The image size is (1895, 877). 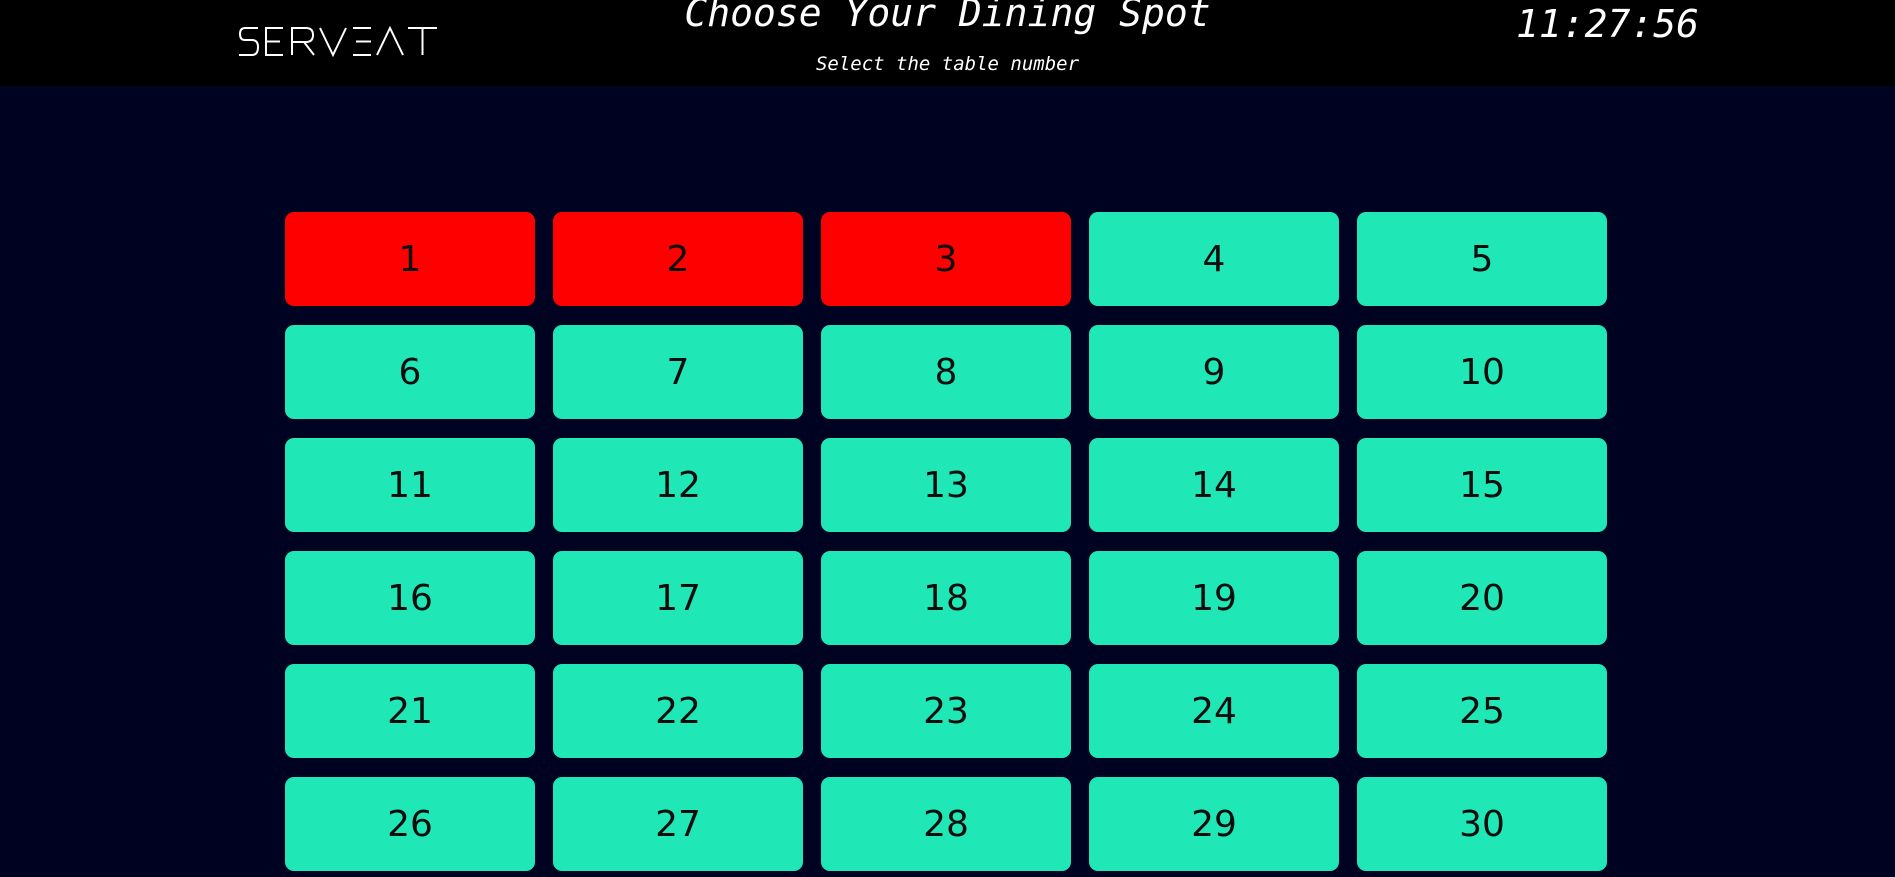 What do you see at coordinates (1214, 372) in the screenshot?
I see `table-button-9: 9` at bounding box center [1214, 372].